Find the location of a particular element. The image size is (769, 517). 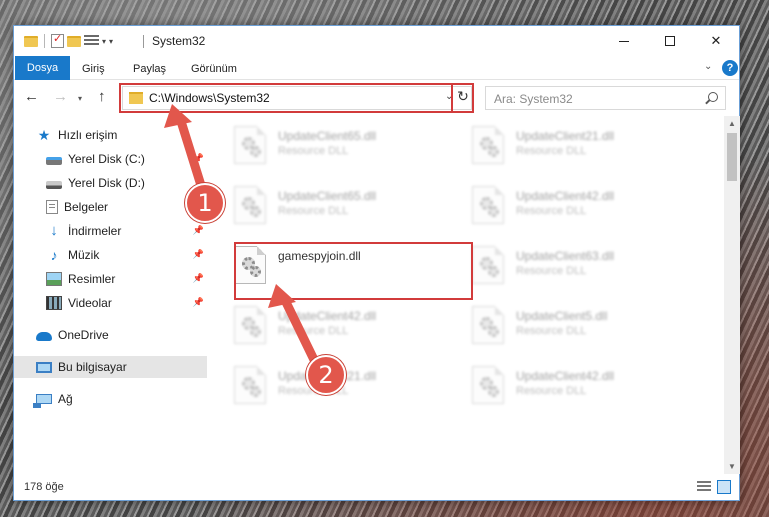

up-arrow-icon: ↑ is located at coordinates (102, 97).